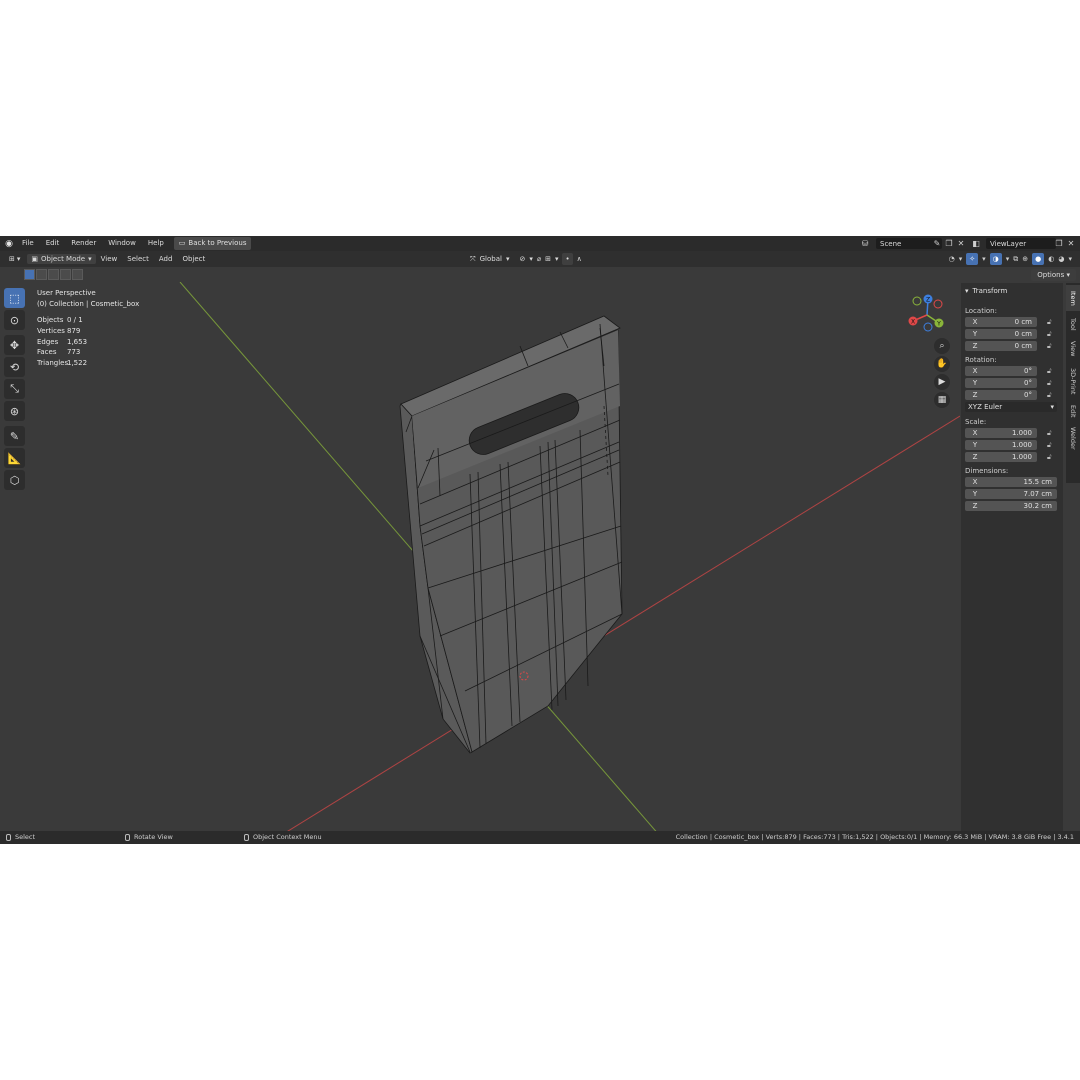  What do you see at coordinates (14, 436) in the screenshot?
I see `annotate-tool-icon: ✎` at bounding box center [14, 436].